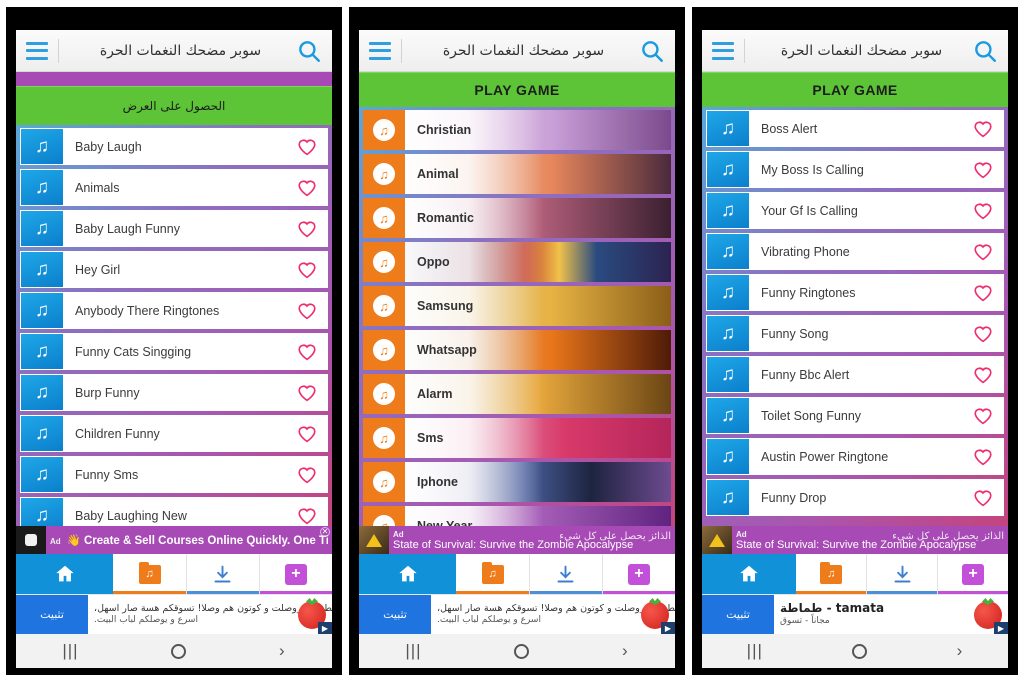 The width and height of the screenshot is (1024, 682). I want to click on android-system-nav: ||| ›, so click(855, 651).